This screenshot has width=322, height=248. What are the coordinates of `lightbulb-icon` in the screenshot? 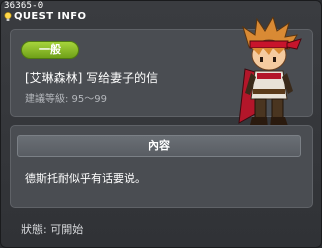 It's located at (8, 16).